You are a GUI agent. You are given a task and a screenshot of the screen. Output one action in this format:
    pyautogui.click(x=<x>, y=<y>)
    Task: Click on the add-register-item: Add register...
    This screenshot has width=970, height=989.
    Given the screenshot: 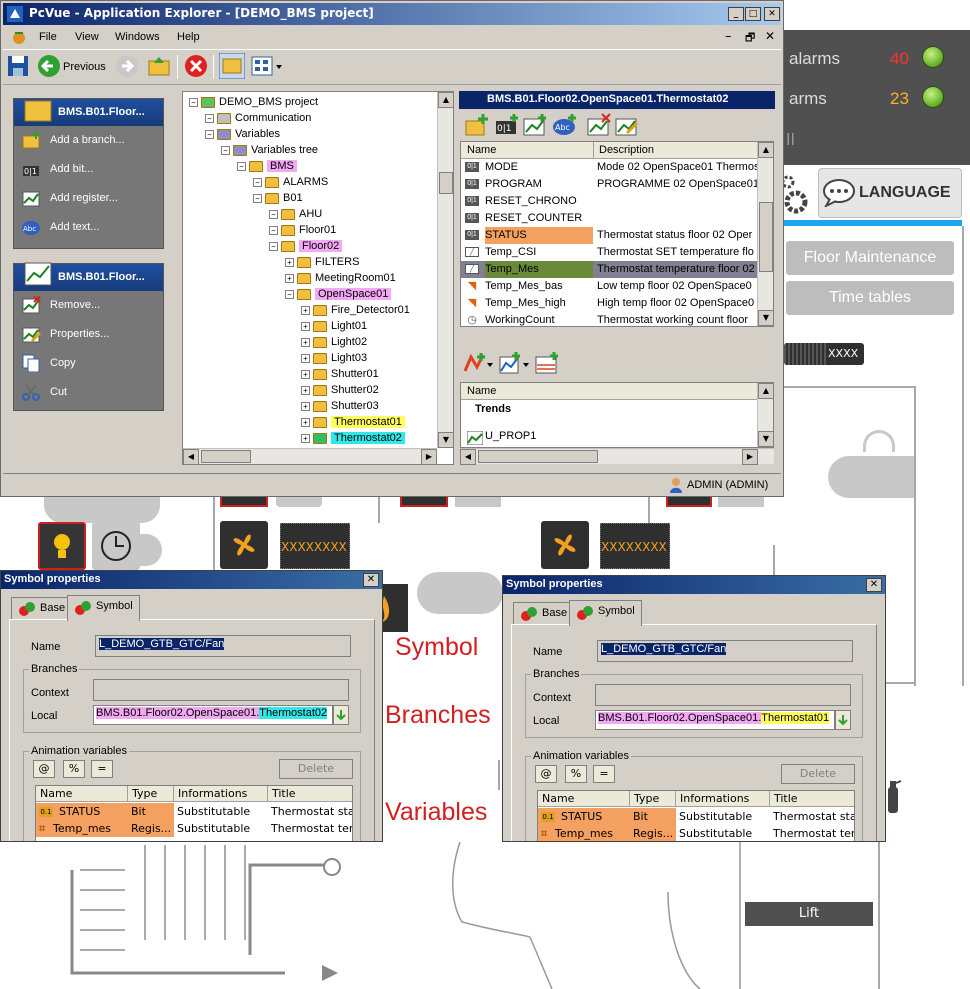 What is the action you would take?
    pyautogui.click(x=88, y=198)
    